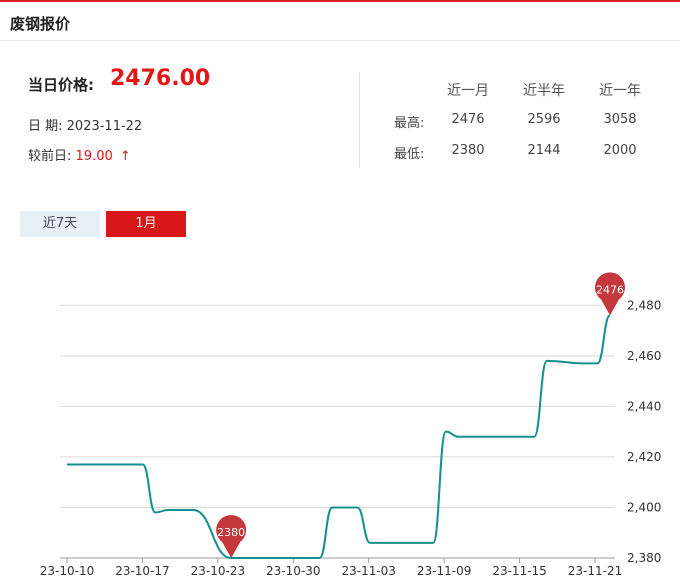 Image resolution: width=680 pixels, height=578 pixels. What do you see at coordinates (620, 91) in the screenshot?
I see `stats-header: 近一年` at bounding box center [620, 91].